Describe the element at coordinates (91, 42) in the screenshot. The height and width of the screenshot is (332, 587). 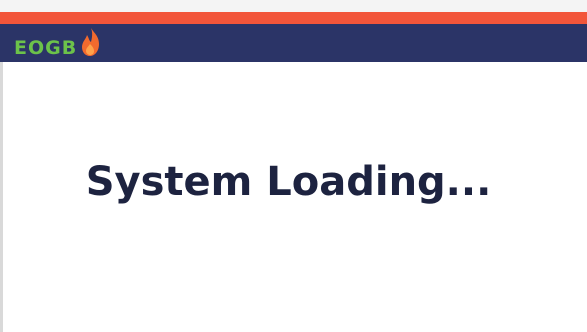
I see `flame-icon` at that location.